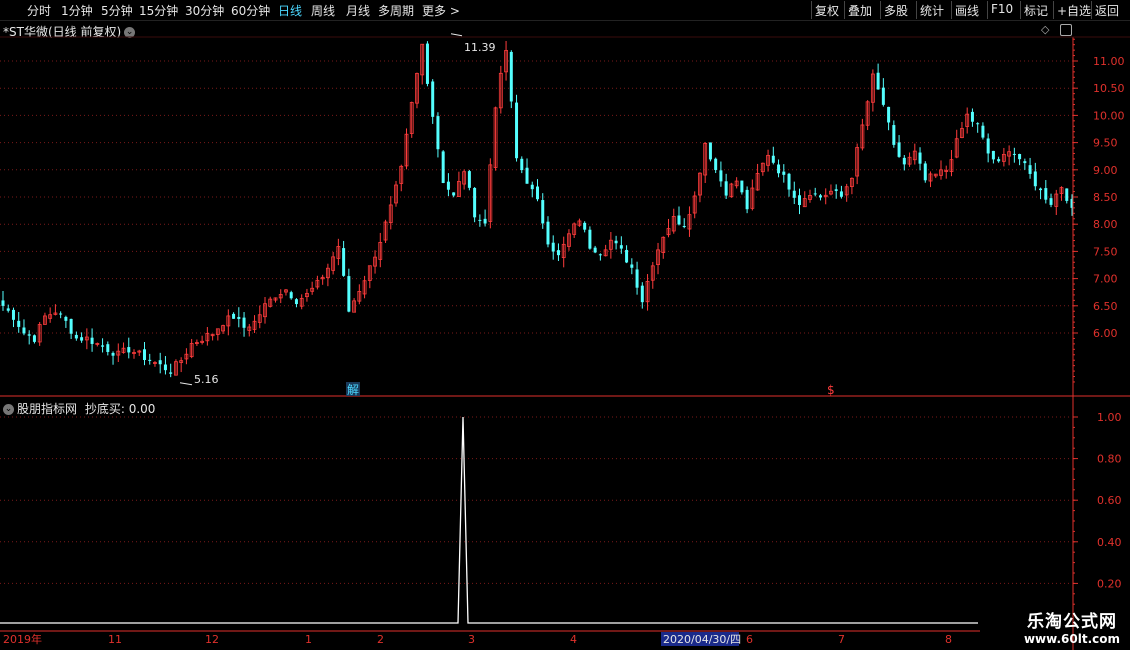 This screenshot has width=1130, height=650. What do you see at coordinates (573, 639) in the screenshot?
I see `date-4: 4` at bounding box center [573, 639].